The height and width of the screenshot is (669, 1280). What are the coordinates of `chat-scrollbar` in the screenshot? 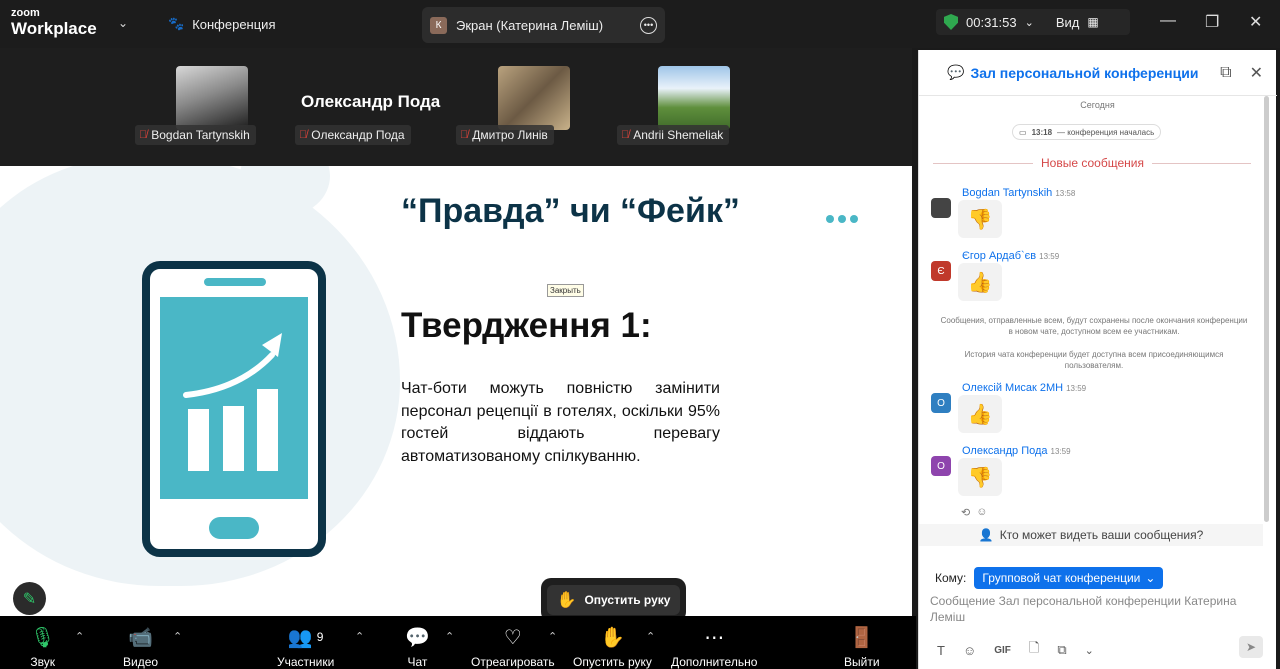 It's located at (1266, 309).